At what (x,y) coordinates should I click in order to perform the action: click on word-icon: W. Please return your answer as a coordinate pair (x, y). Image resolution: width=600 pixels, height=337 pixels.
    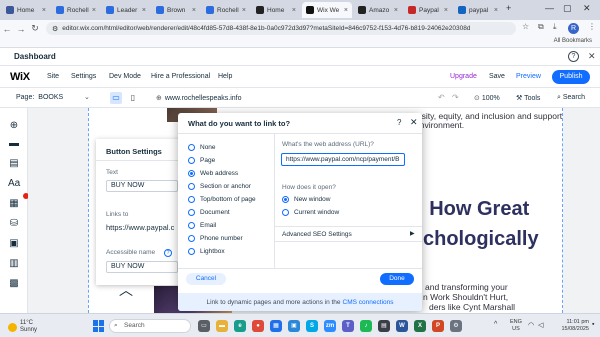
    Looking at the image, I should click on (402, 326).